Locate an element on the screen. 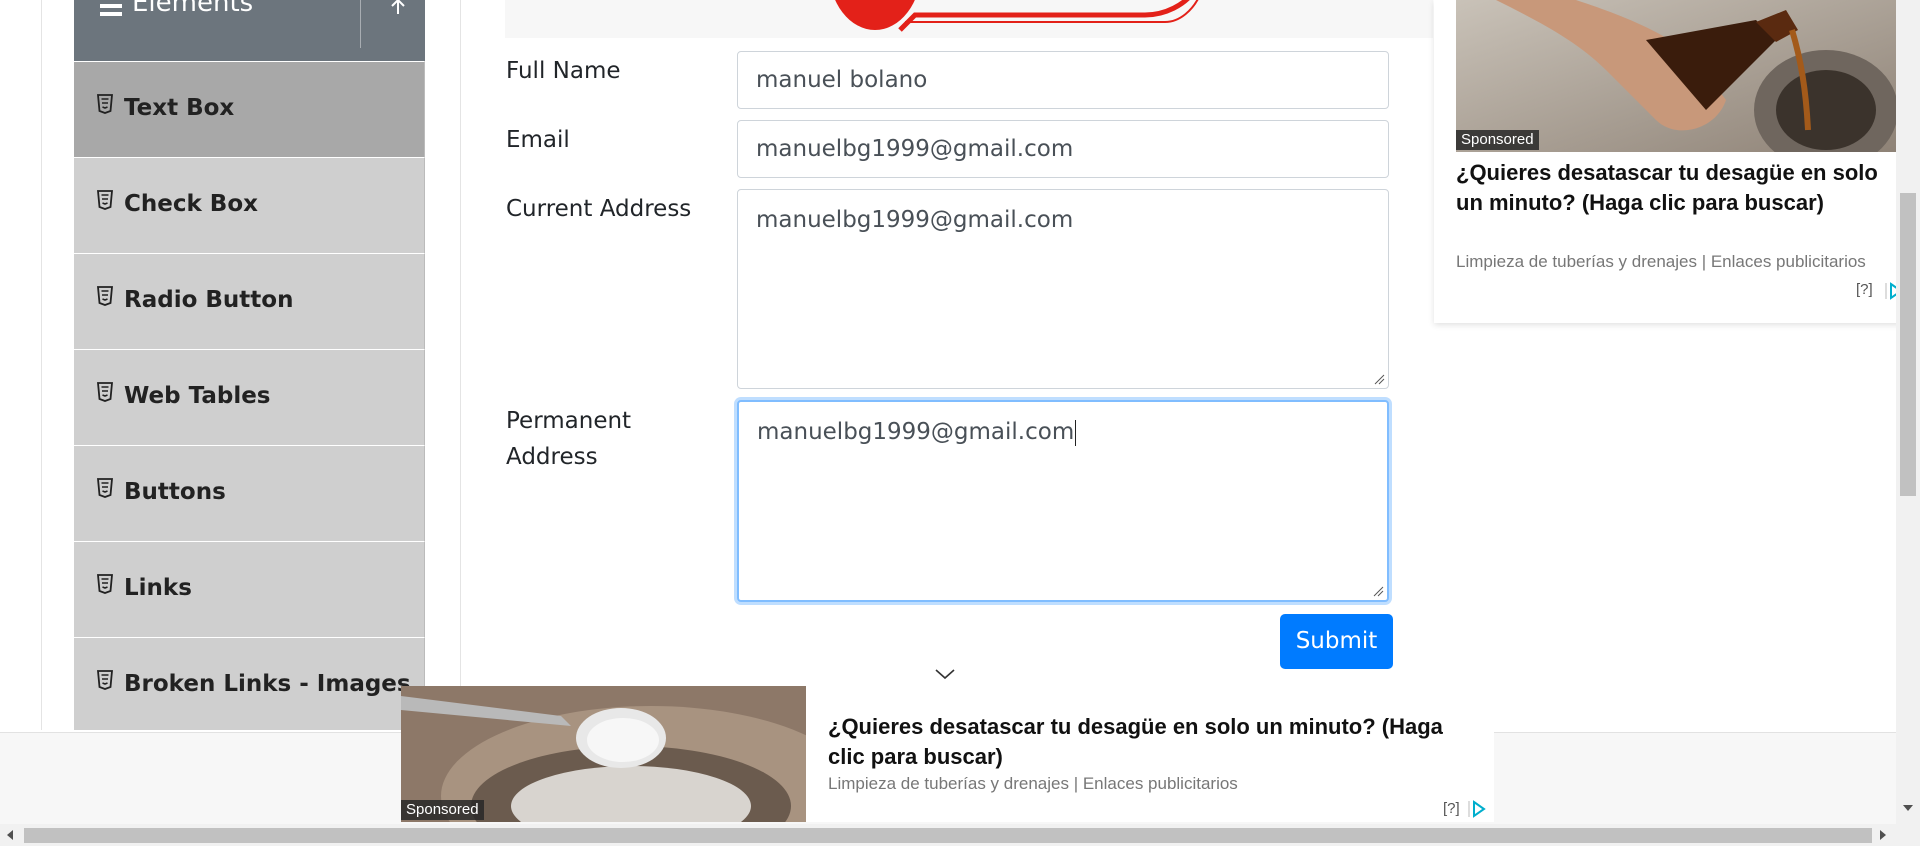  full-name-label: Full Name is located at coordinates (563, 71).